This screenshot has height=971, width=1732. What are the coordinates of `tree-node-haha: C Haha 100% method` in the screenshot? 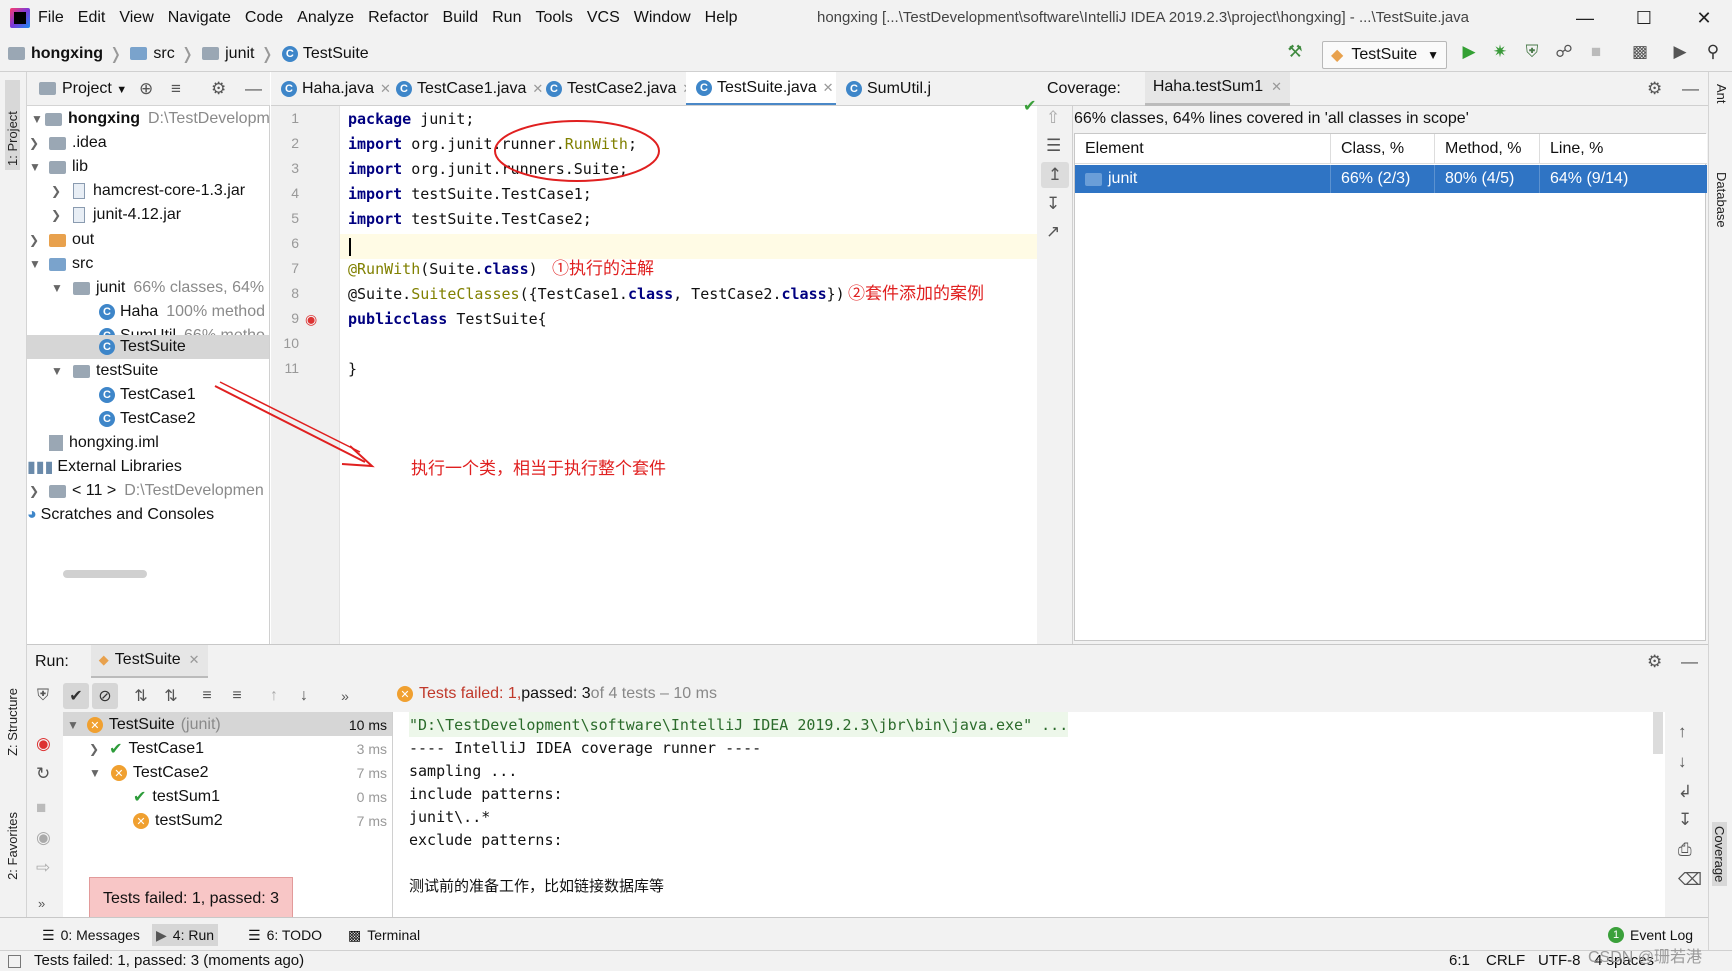 It's located at (182, 312).